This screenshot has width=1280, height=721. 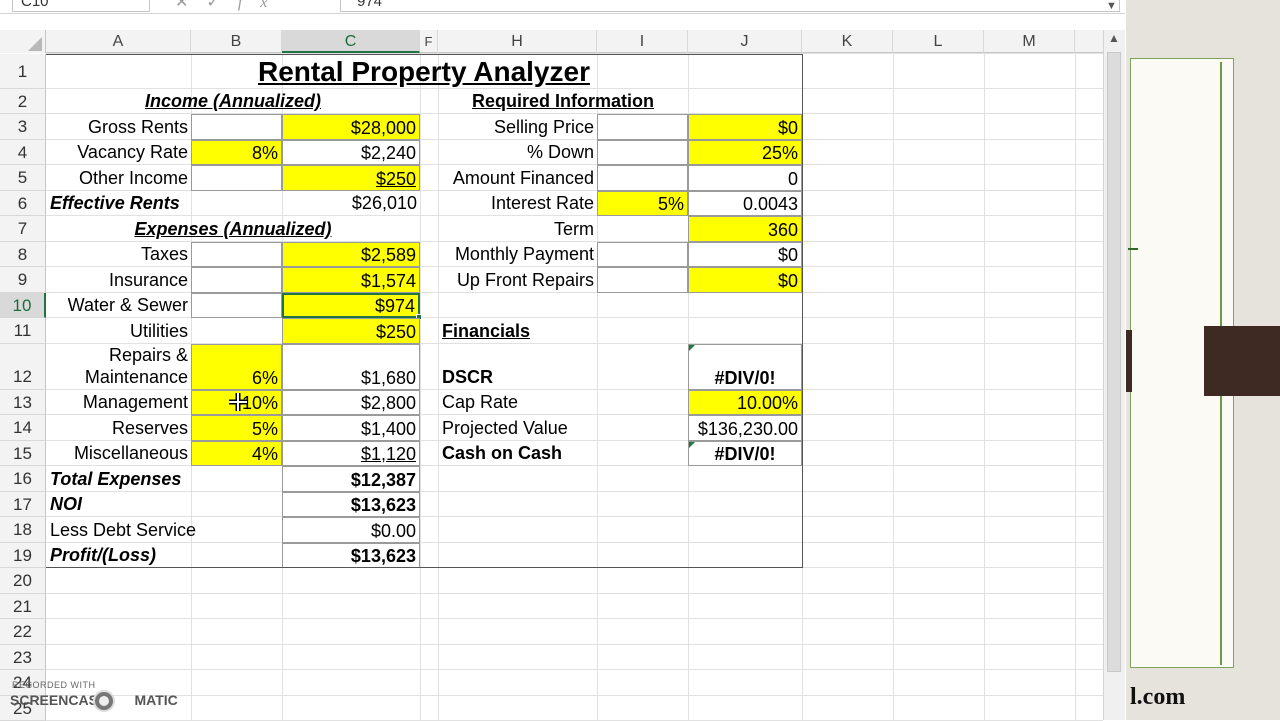 What do you see at coordinates (236, 178) in the screenshot?
I see `other-income-b-cell` at bounding box center [236, 178].